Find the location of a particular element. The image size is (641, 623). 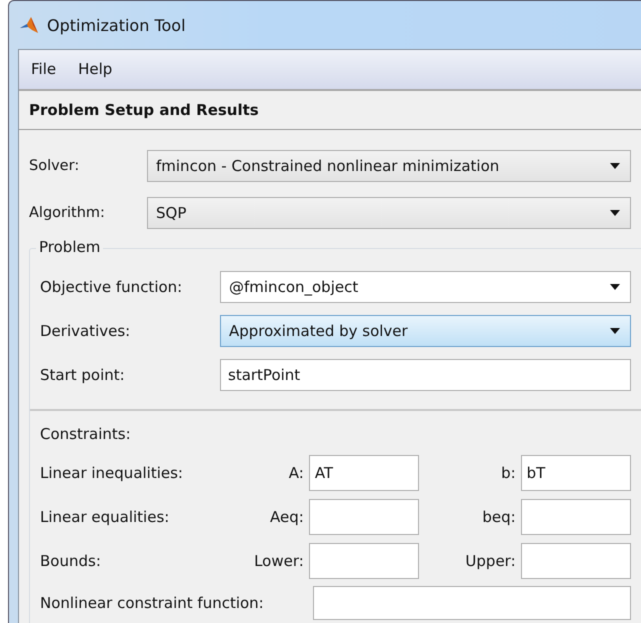

field-label: A: is located at coordinates (296, 473).